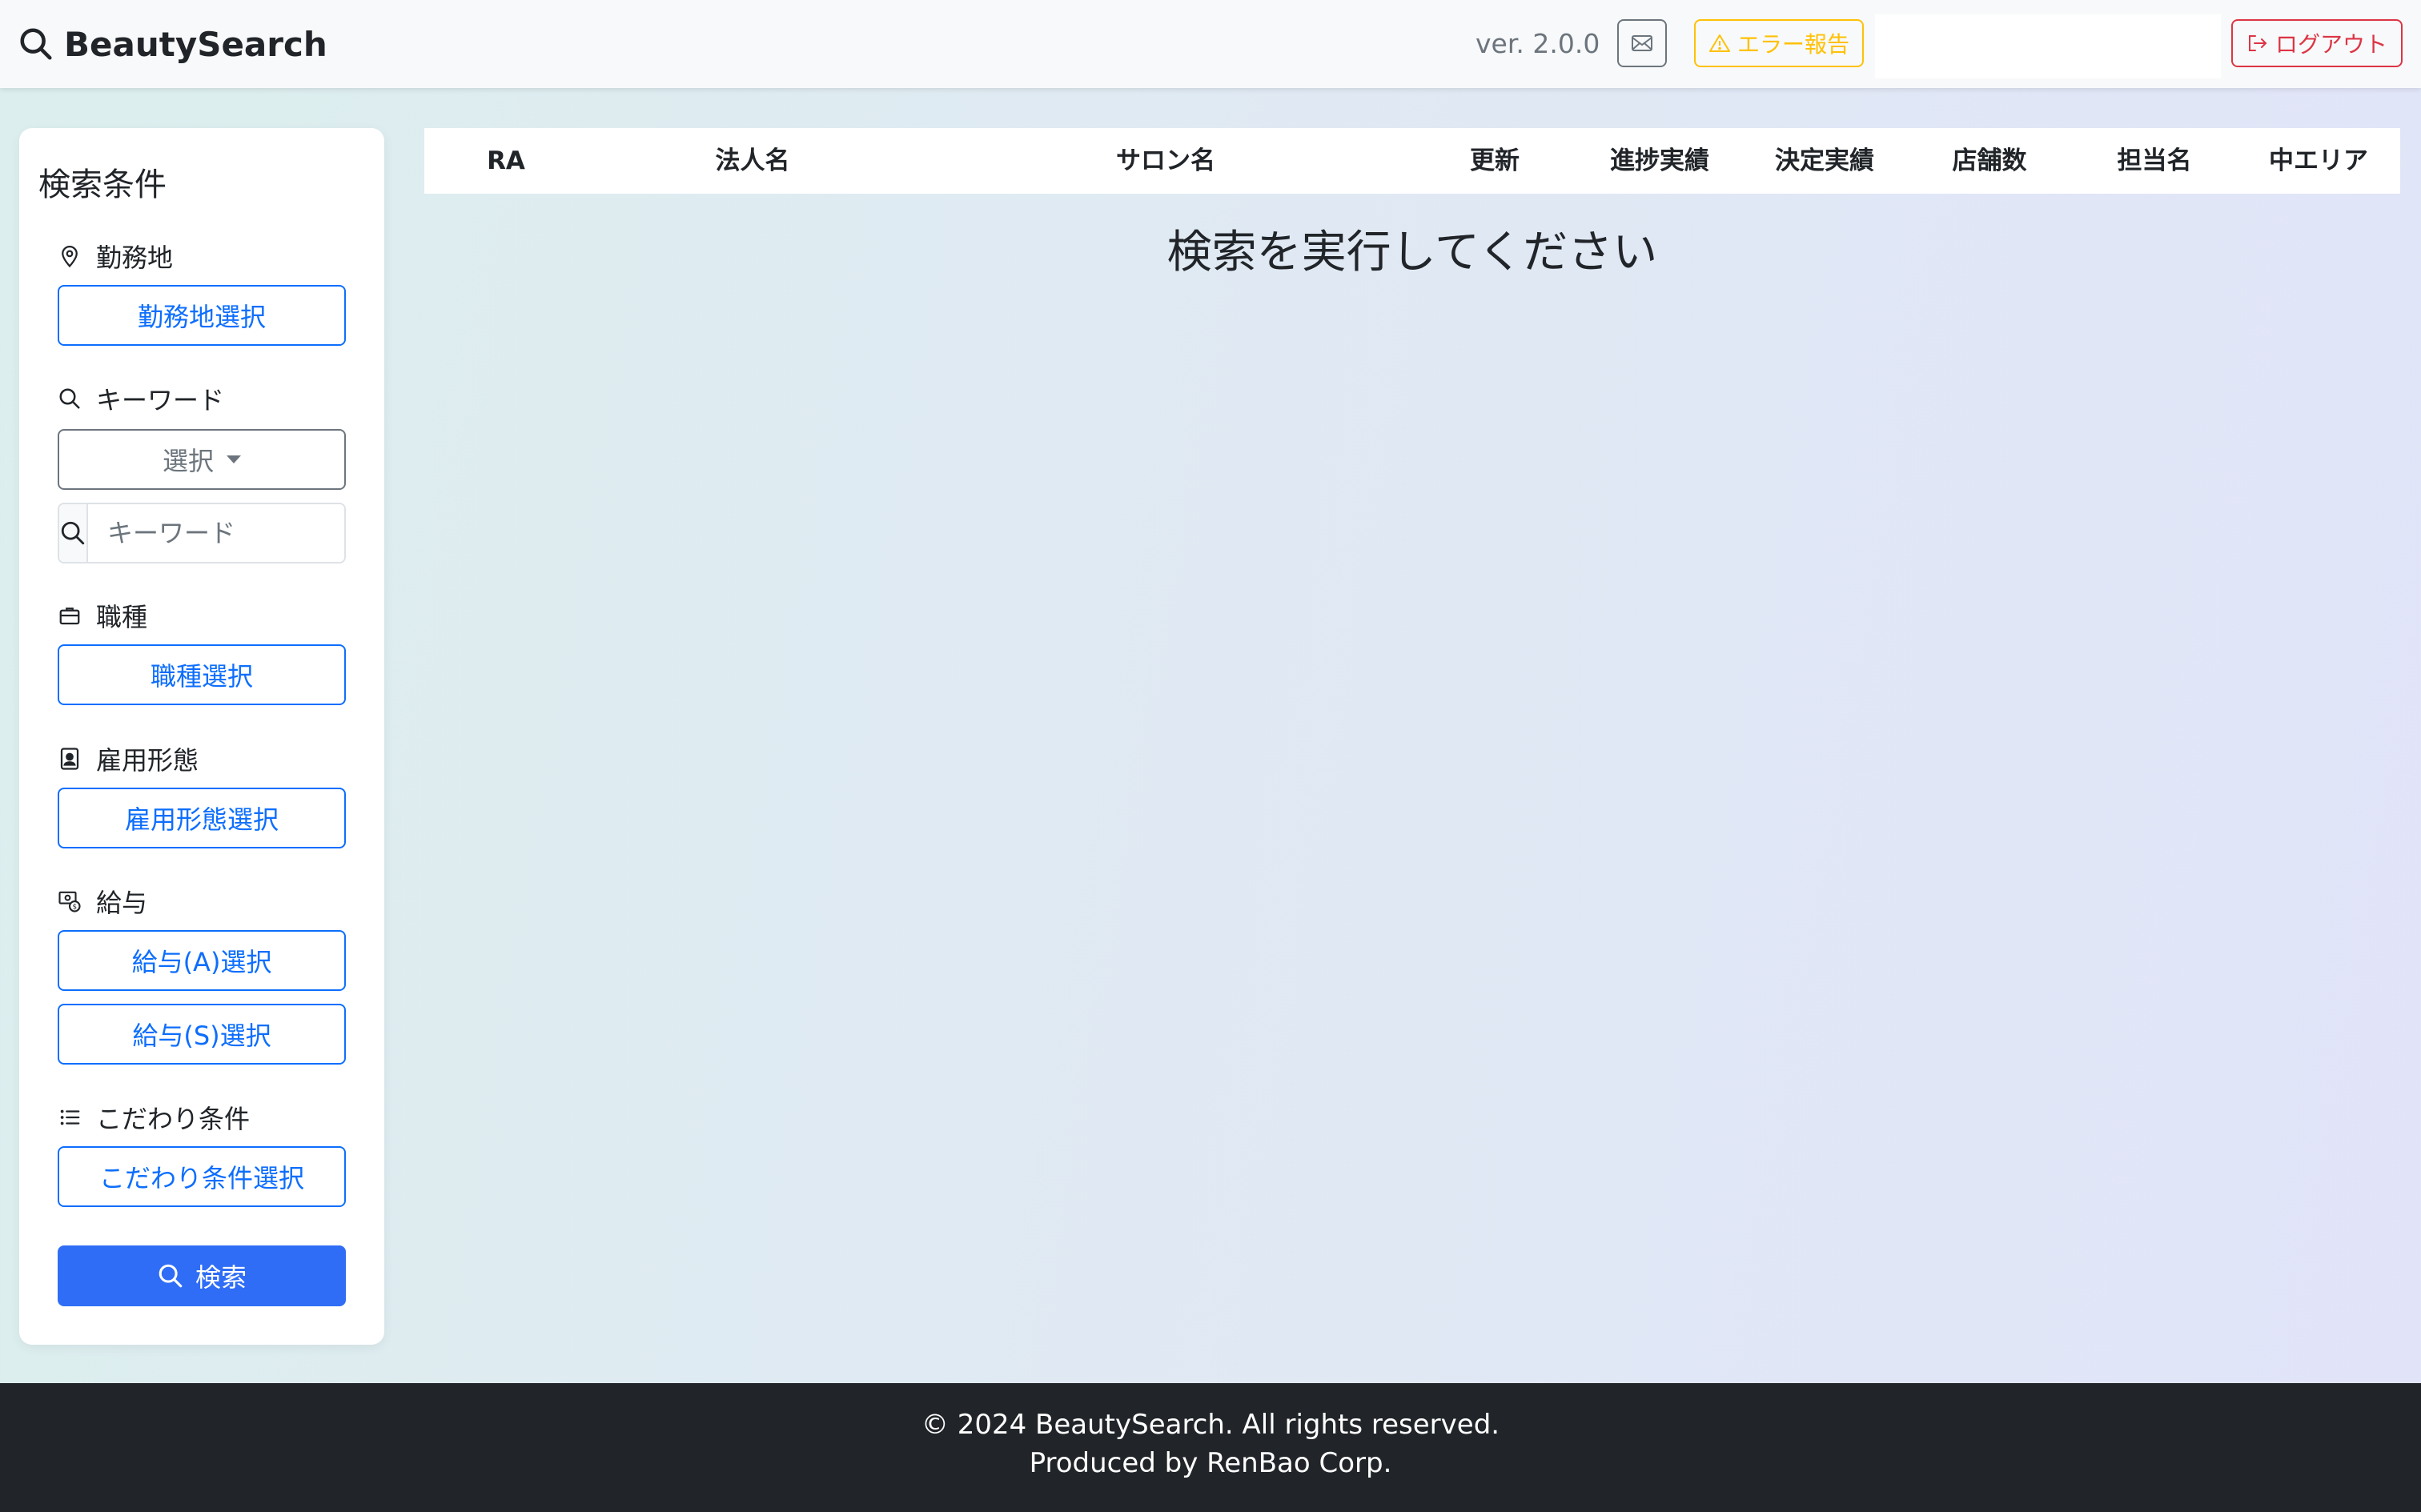 The height and width of the screenshot is (1512, 2421). Describe the element at coordinates (1824, 161) in the screenshot. I see `column-header-decisions: 決定実績` at that location.